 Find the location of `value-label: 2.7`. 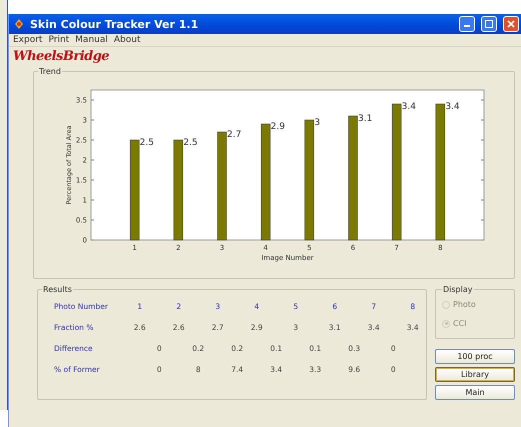

value-label: 2.7 is located at coordinates (234, 135).